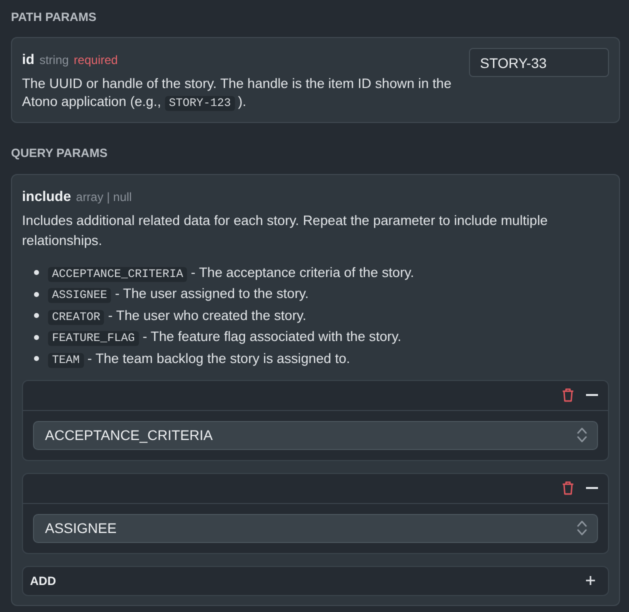  Describe the element at coordinates (54, 17) in the screenshot. I see `section-title: PATH PARAMS` at that location.